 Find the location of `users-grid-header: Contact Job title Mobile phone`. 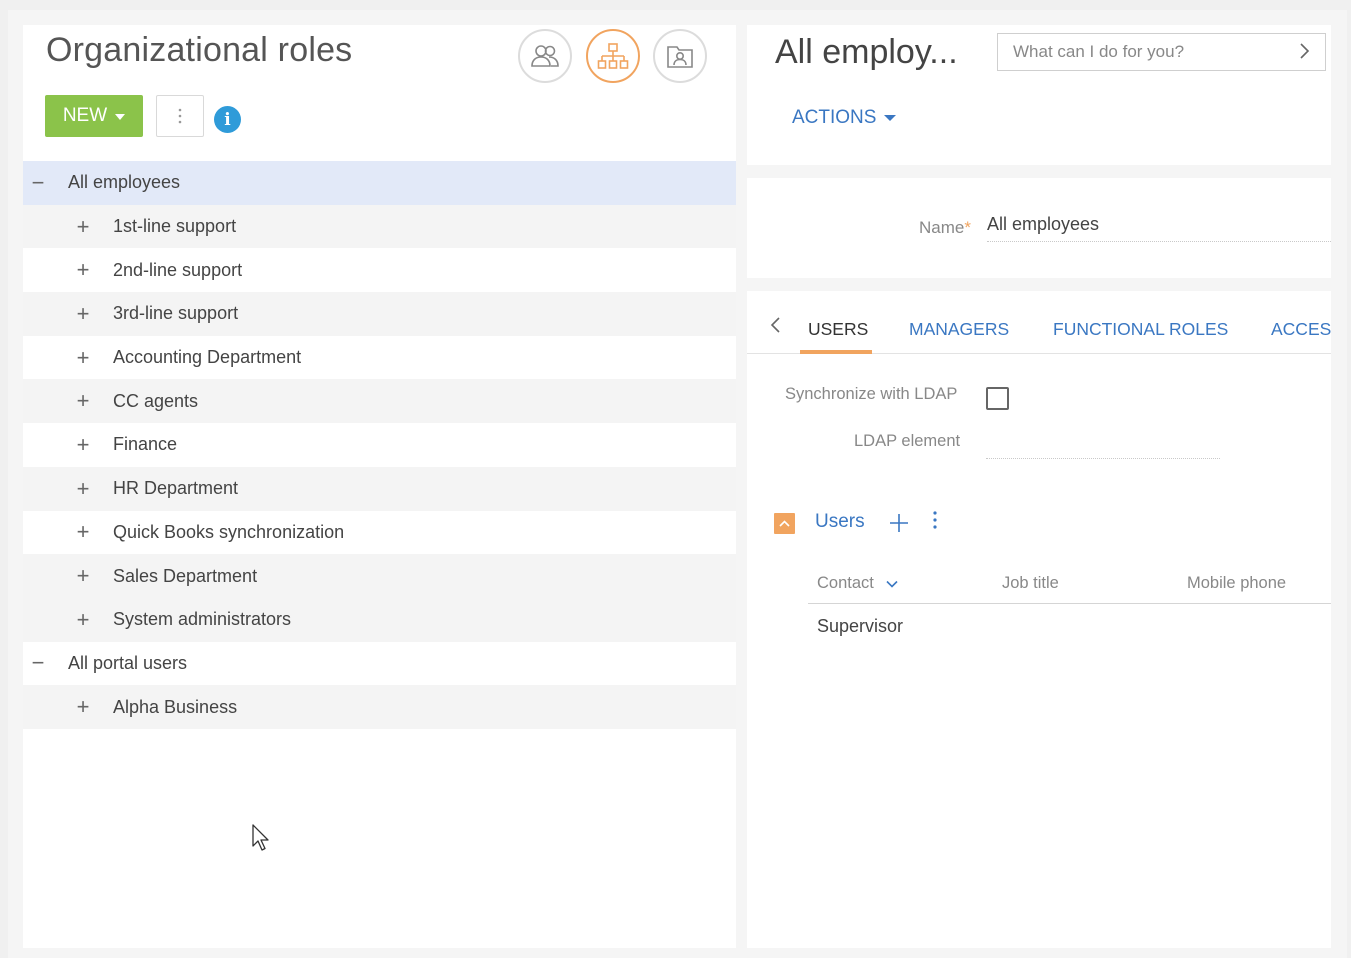

users-grid-header: Contact Job title Mobile phone is located at coordinates (1069, 582).